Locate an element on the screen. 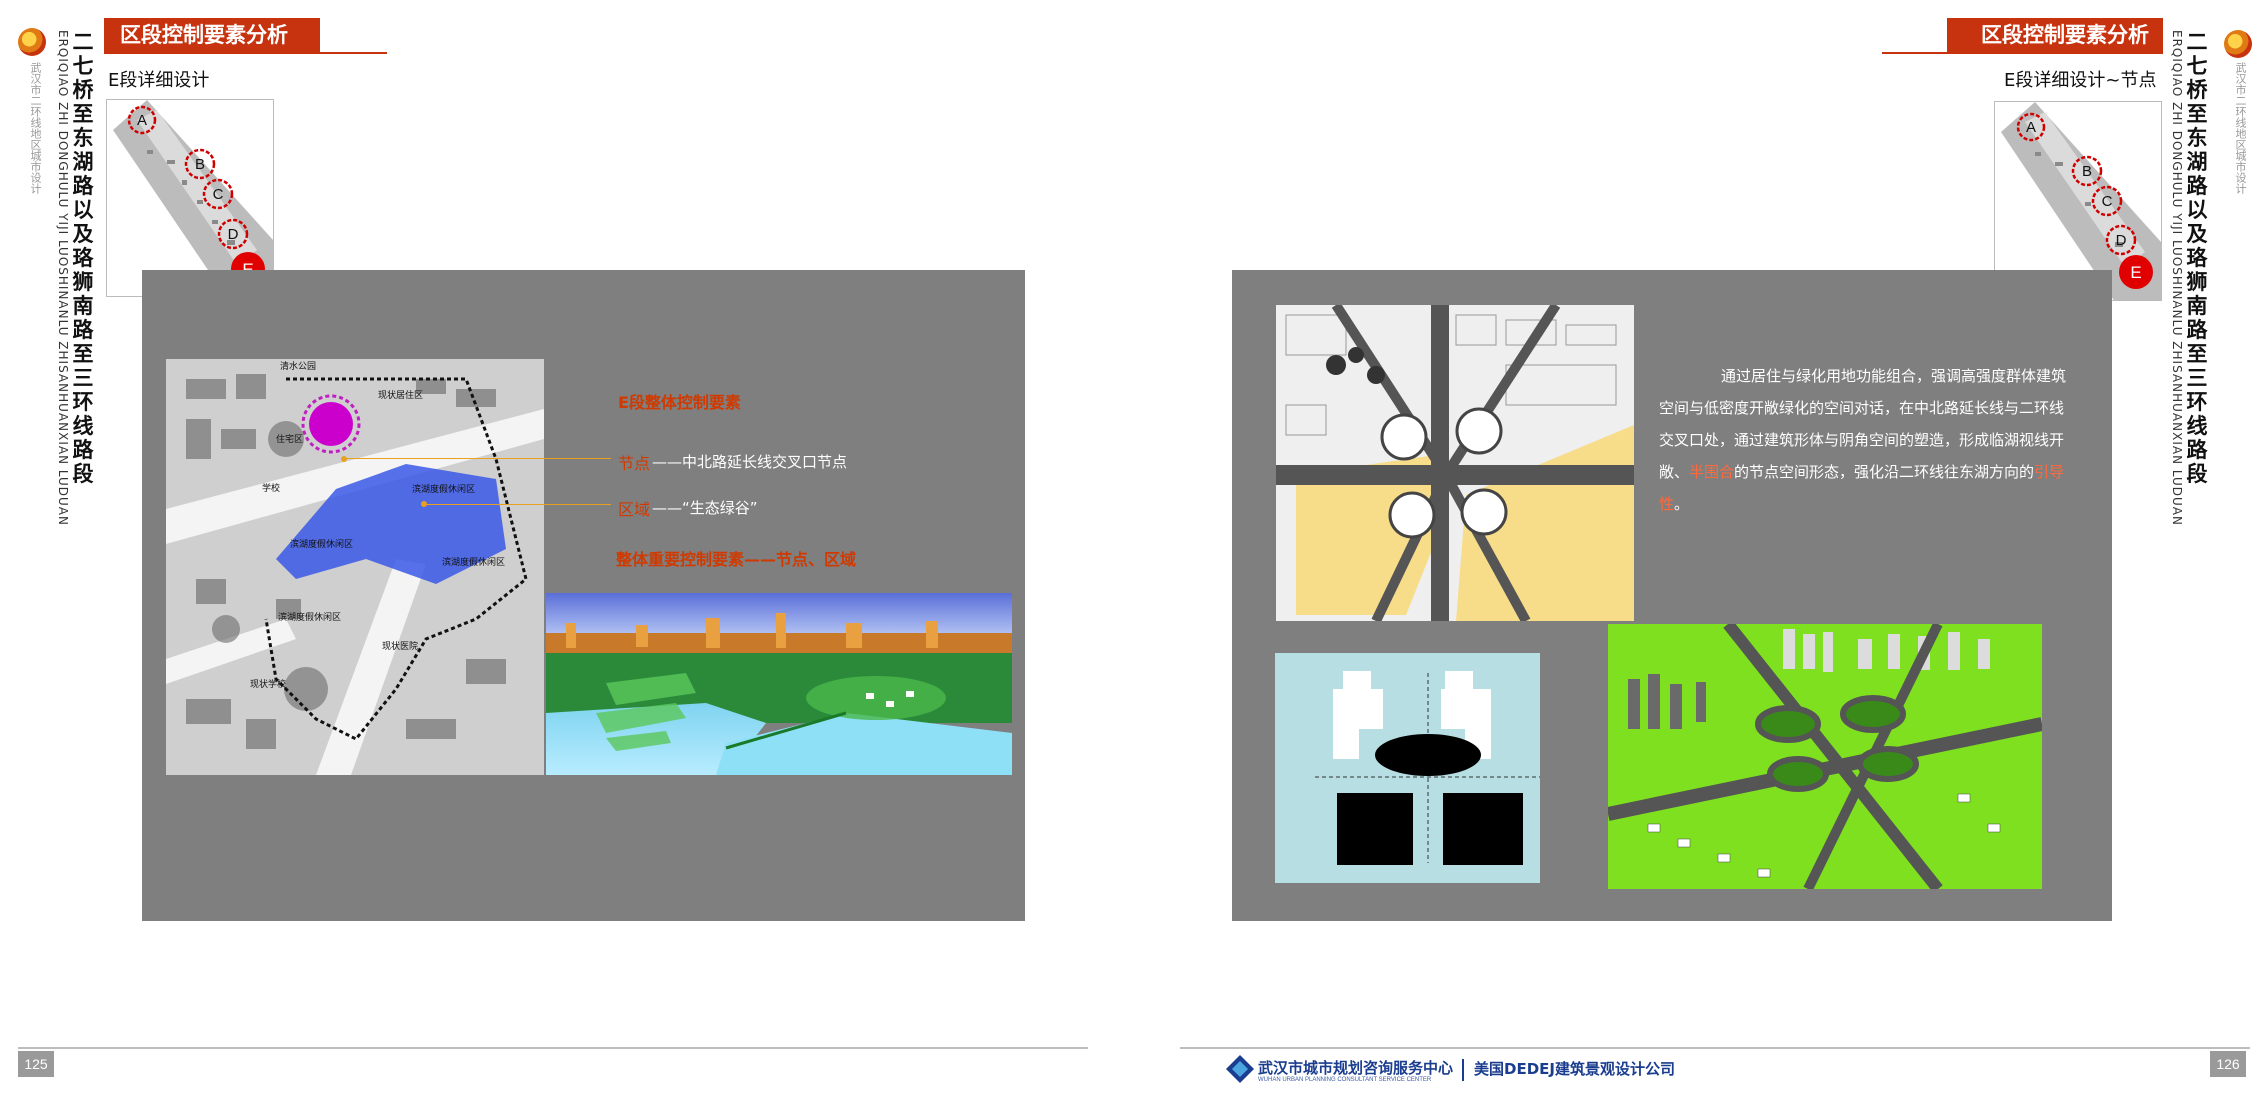  page-subtitle-right: E段详细设计~节点 is located at coordinates (2080, 80).